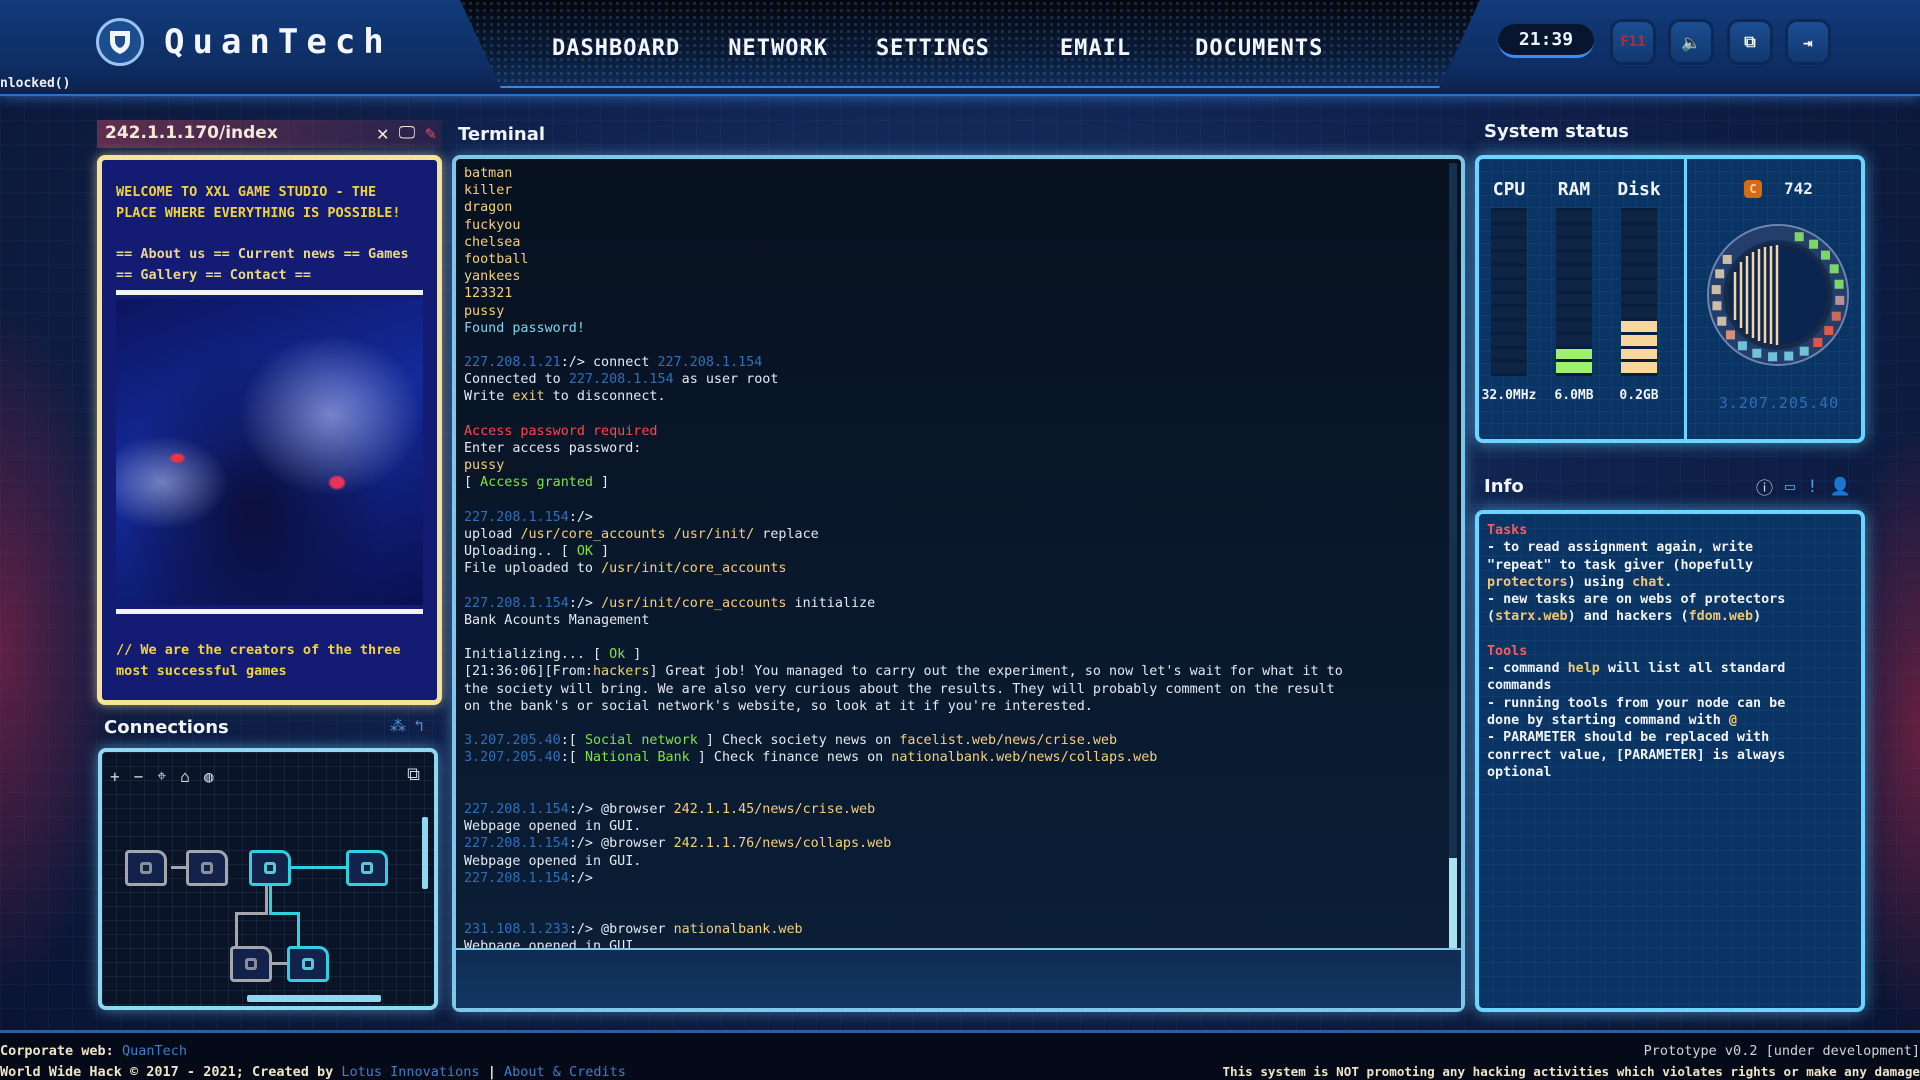 The image size is (1920, 1080). What do you see at coordinates (425, 853) in the screenshot?
I see `vertical-scrollbar` at bounding box center [425, 853].